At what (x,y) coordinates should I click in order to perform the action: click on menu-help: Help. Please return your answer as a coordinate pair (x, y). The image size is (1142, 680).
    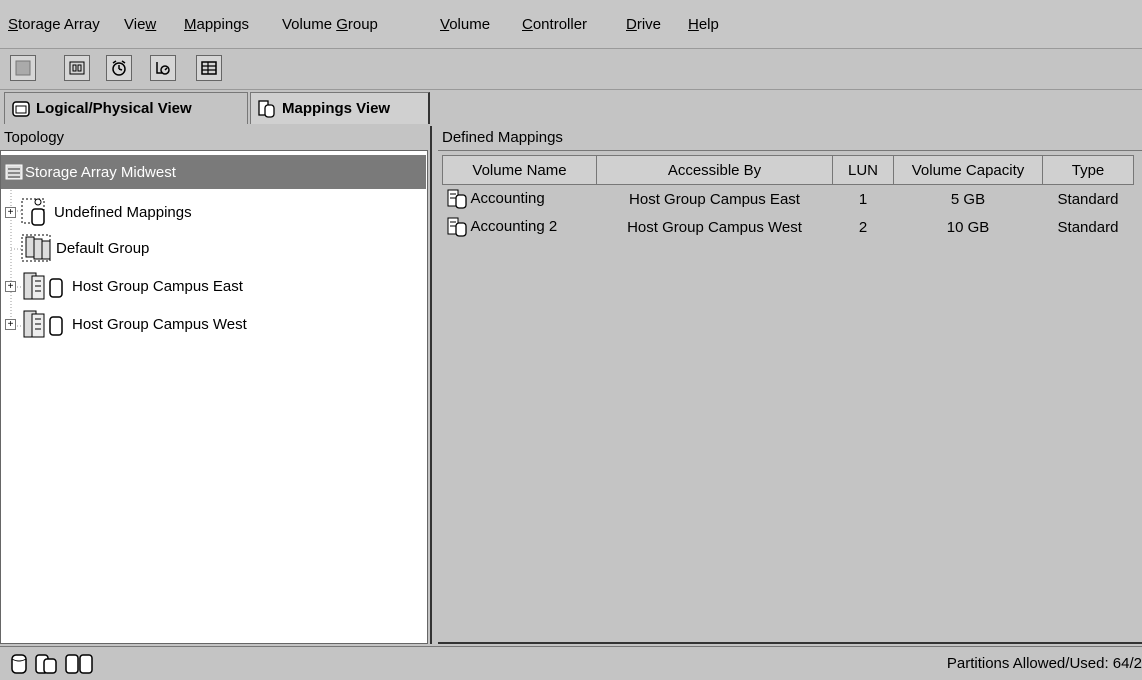
    Looking at the image, I should click on (703, 24).